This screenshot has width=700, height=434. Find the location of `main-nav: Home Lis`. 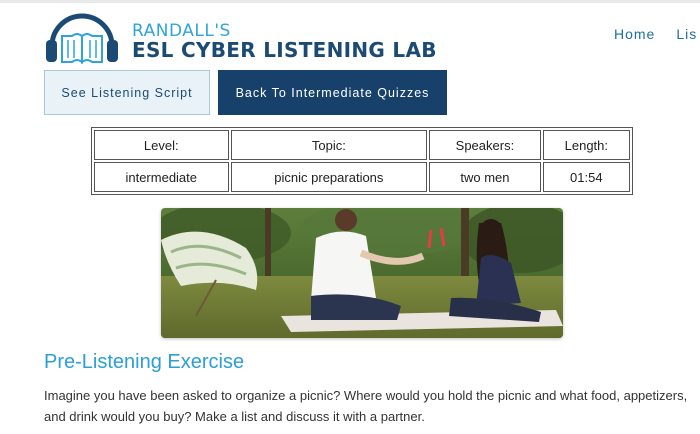

main-nav: Home Lis is located at coordinates (657, 34).